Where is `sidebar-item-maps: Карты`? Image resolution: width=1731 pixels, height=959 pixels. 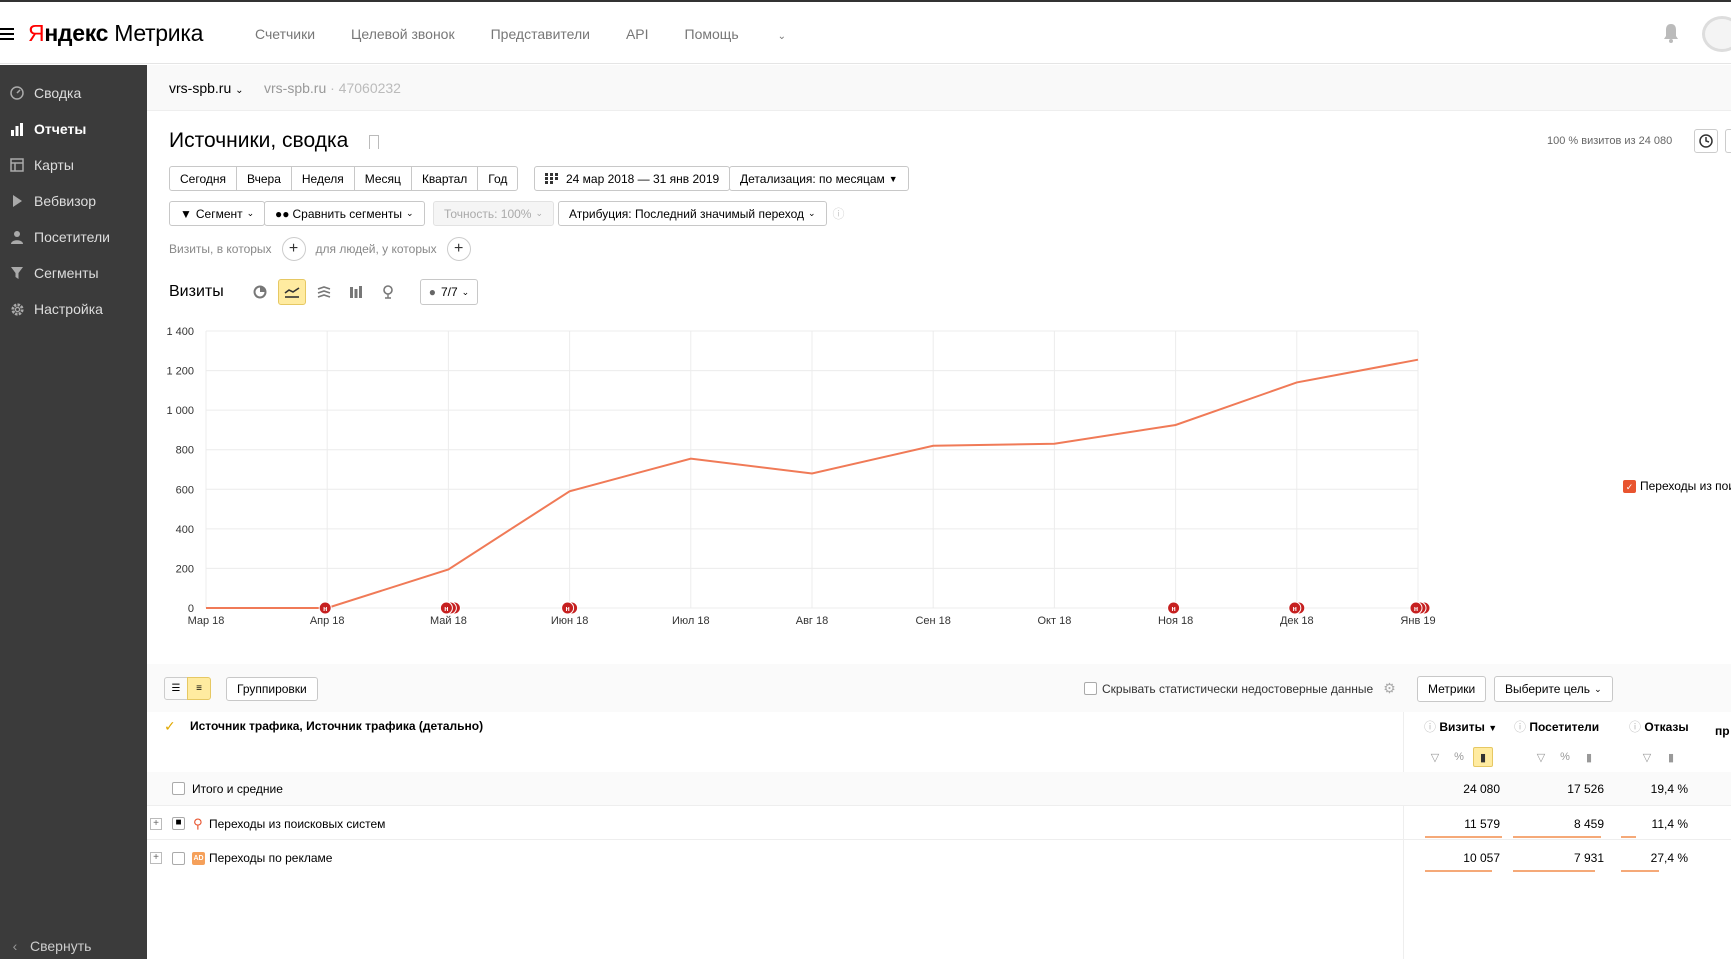
sidebar-item-maps: Карты is located at coordinates (73, 165).